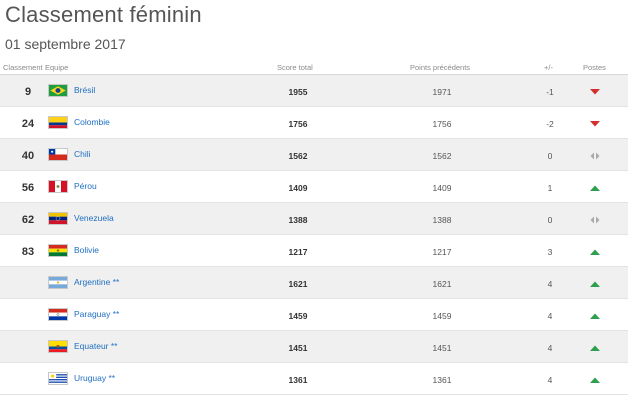 The width and height of the screenshot is (628, 396). What do you see at coordinates (440, 67) in the screenshot?
I see `header-previous: Points précédents` at bounding box center [440, 67].